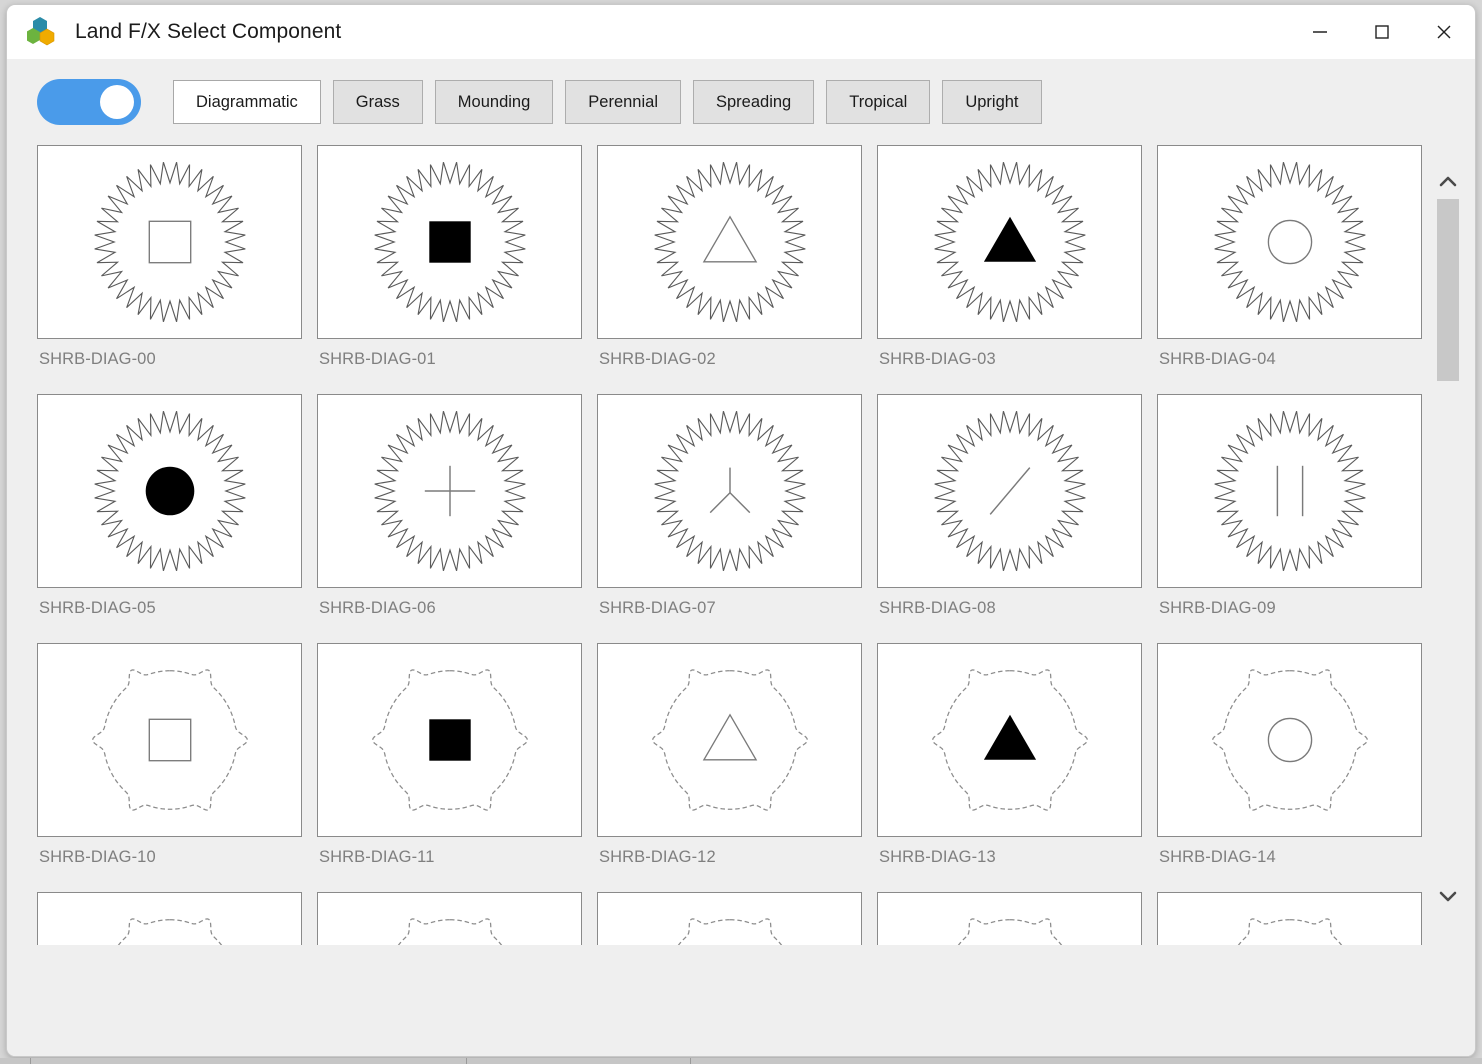 This screenshot has width=1482, height=1064. I want to click on filter-button-grass: Grass, so click(377, 102).